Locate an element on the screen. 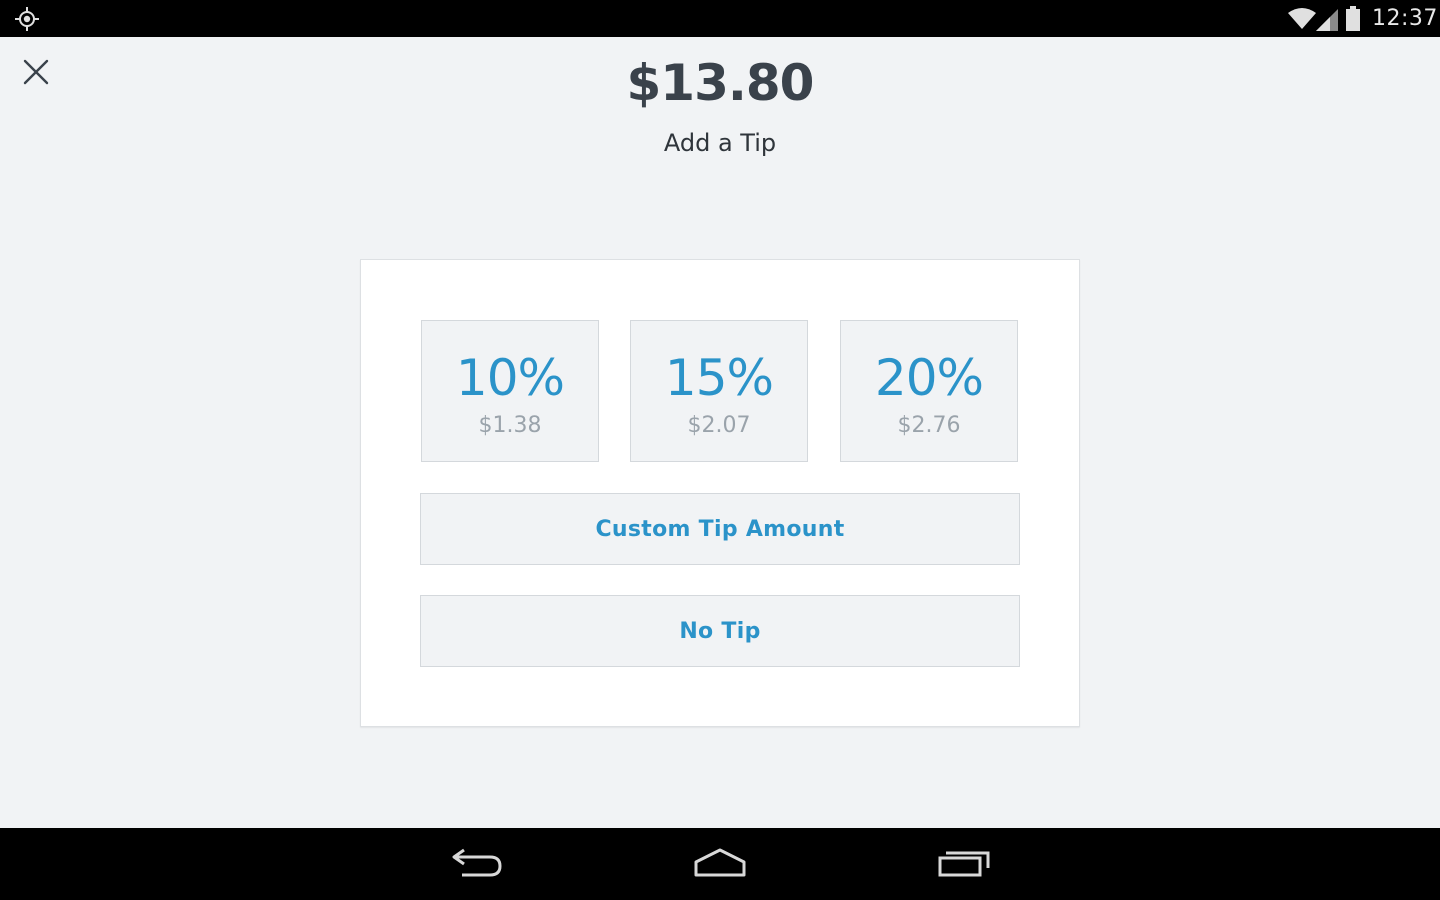  page-subtitle: Add a Tip is located at coordinates (720, 143).